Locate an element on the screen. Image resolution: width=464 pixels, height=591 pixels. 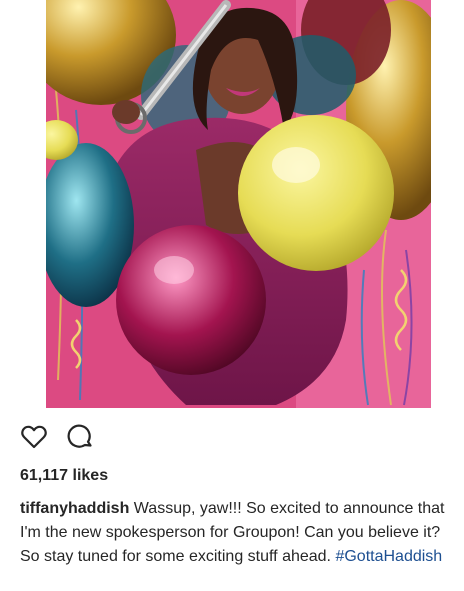
like-button is located at coordinates (34, 439).